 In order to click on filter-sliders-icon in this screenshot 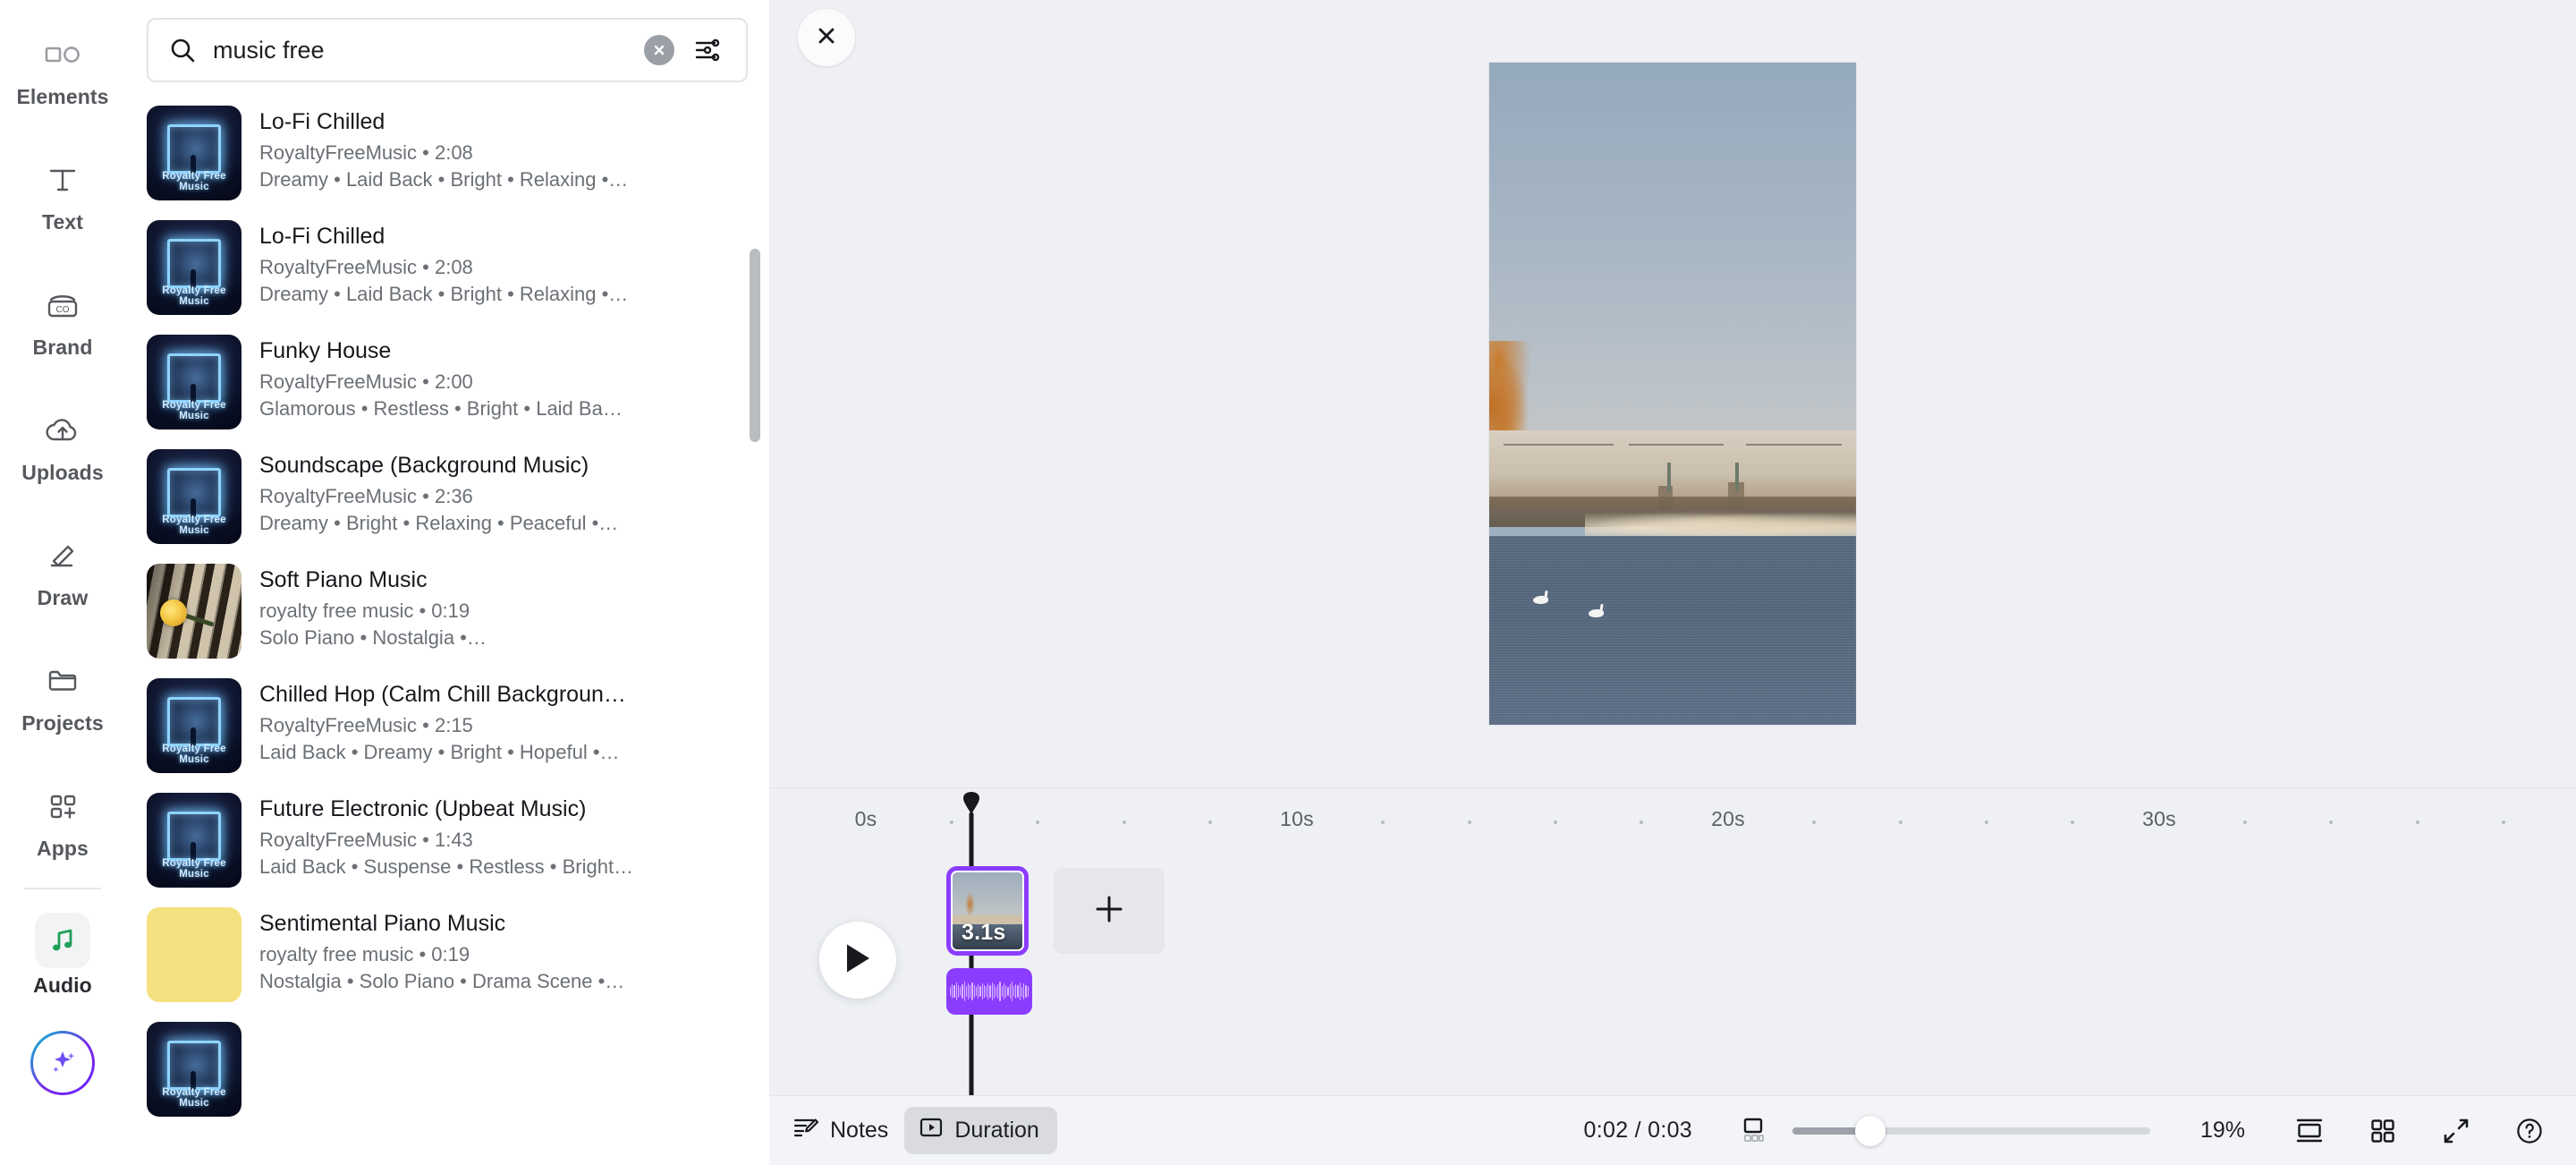, I will do `click(708, 50)`.